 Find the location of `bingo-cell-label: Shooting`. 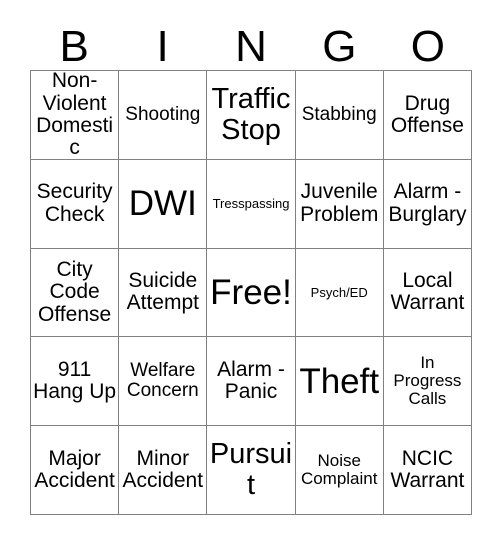

bingo-cell-label: Shooting is located at coordinates (163, 114).